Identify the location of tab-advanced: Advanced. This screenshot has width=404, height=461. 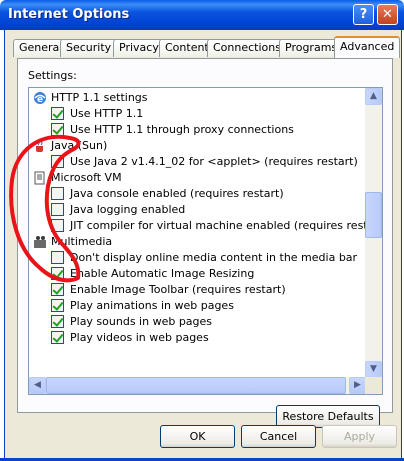
(367, 47).